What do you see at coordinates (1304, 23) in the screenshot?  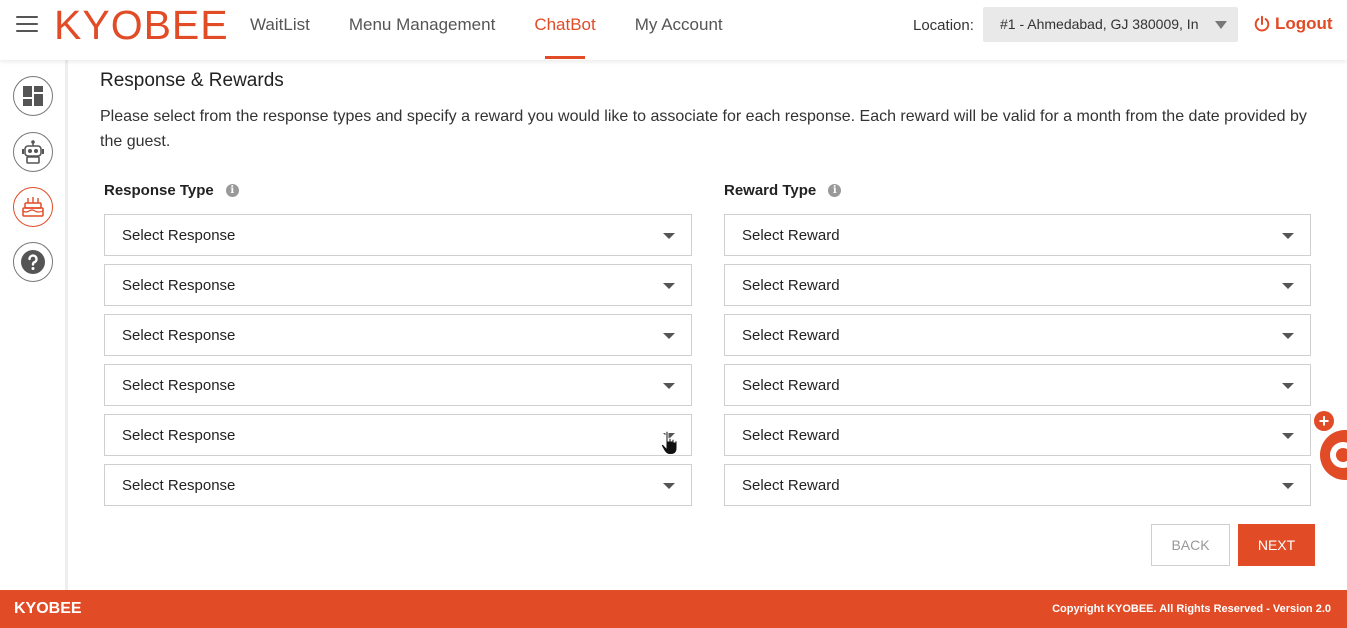 I see `logout-label: Logout` at bounding box center [1304, 23].